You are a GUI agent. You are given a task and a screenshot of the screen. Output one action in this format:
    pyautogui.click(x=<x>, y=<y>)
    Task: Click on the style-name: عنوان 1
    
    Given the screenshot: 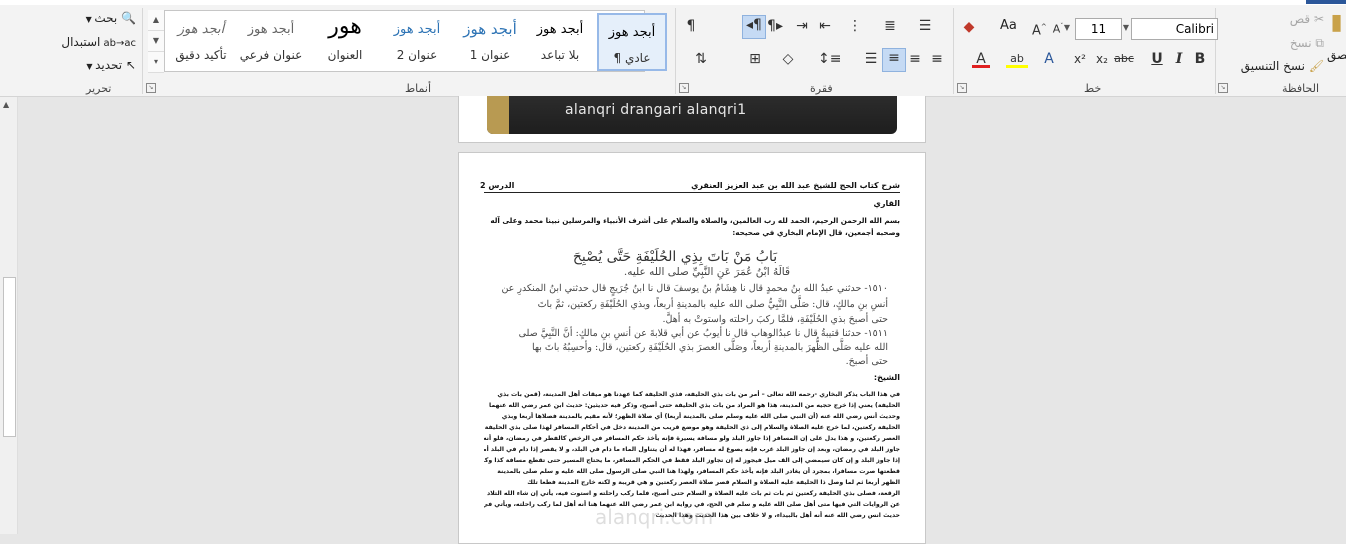 What is the action you would take?
    pyautogui.click(x=490, y=55)
    